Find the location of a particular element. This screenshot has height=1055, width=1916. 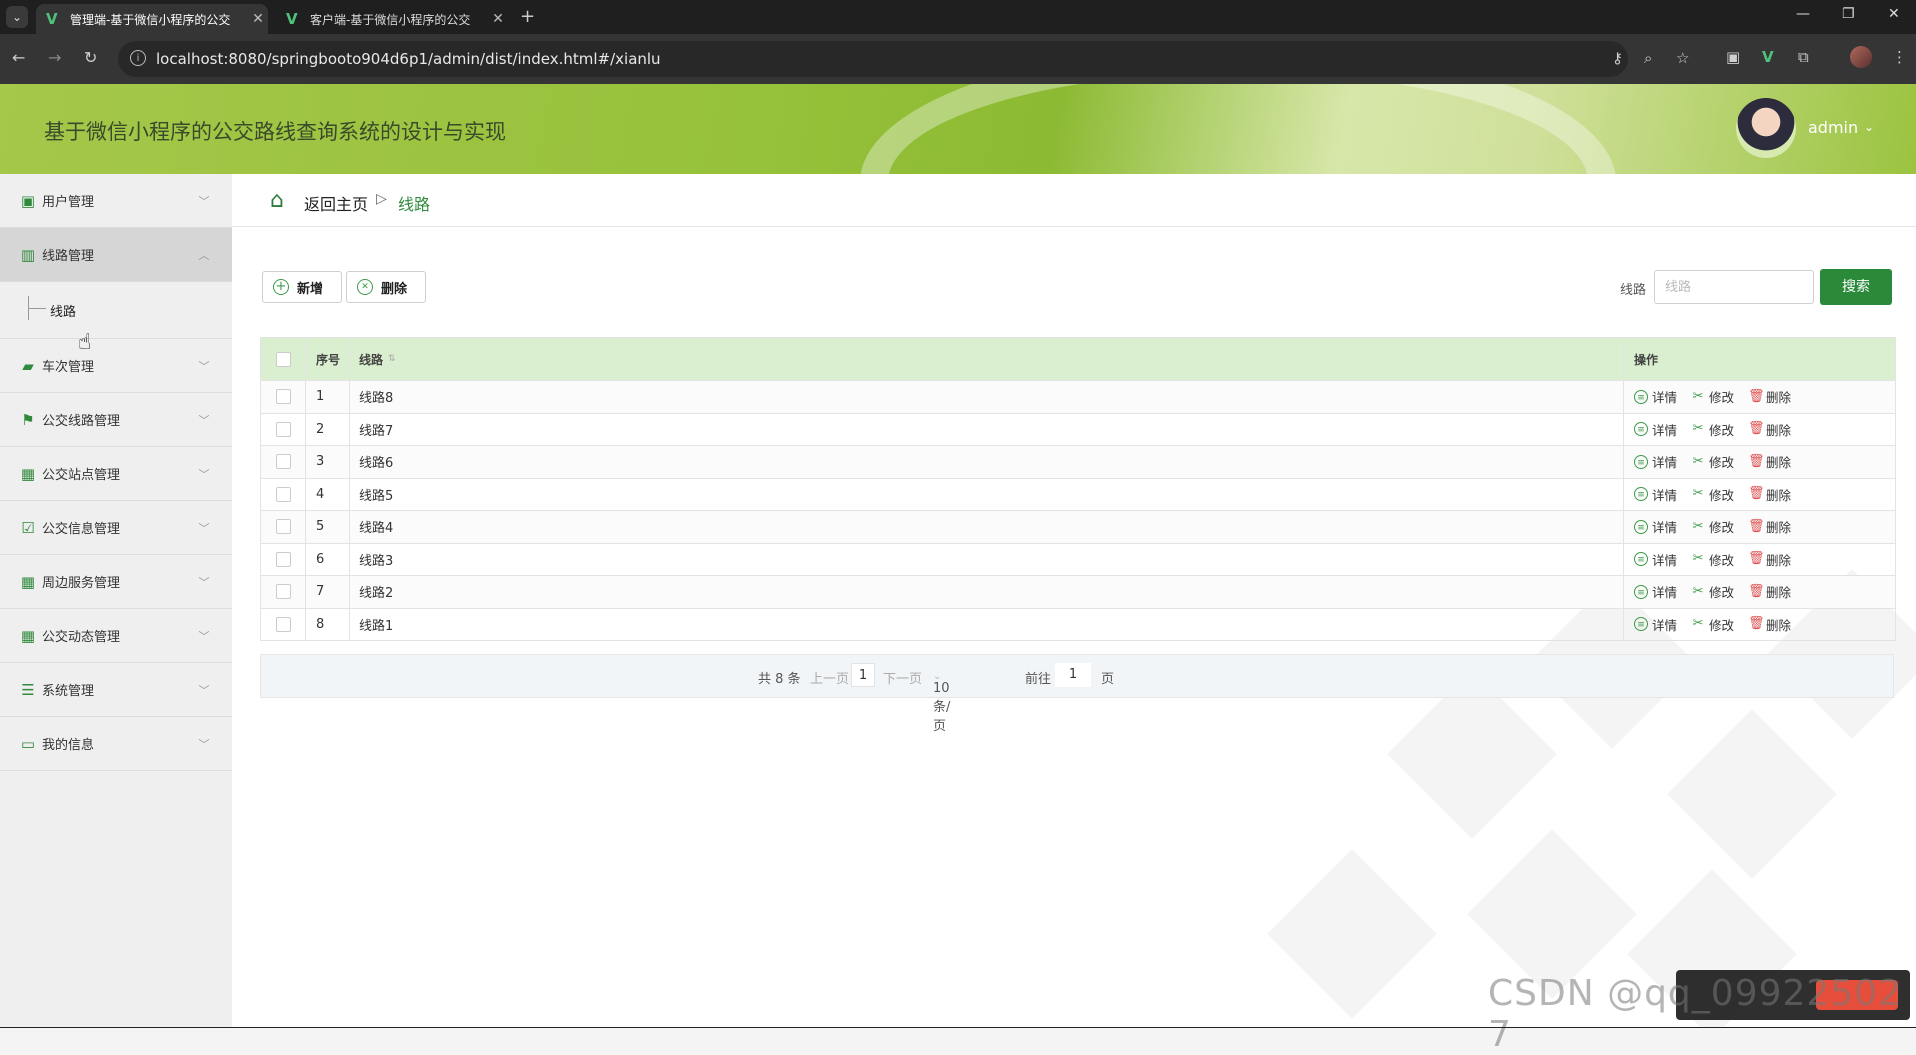

profile-avatar is located at coordinates (1861, 57).